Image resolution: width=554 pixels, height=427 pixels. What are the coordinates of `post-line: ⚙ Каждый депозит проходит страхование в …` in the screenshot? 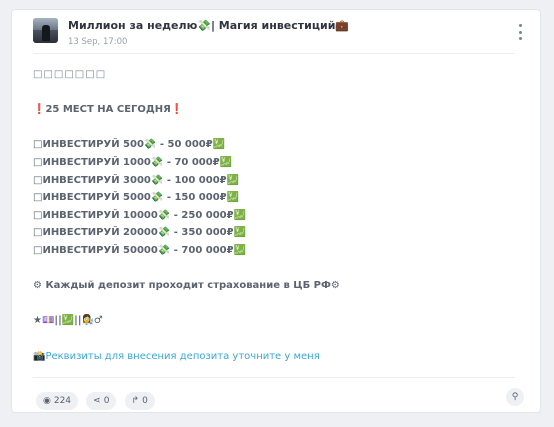 It's located at (186, 286).